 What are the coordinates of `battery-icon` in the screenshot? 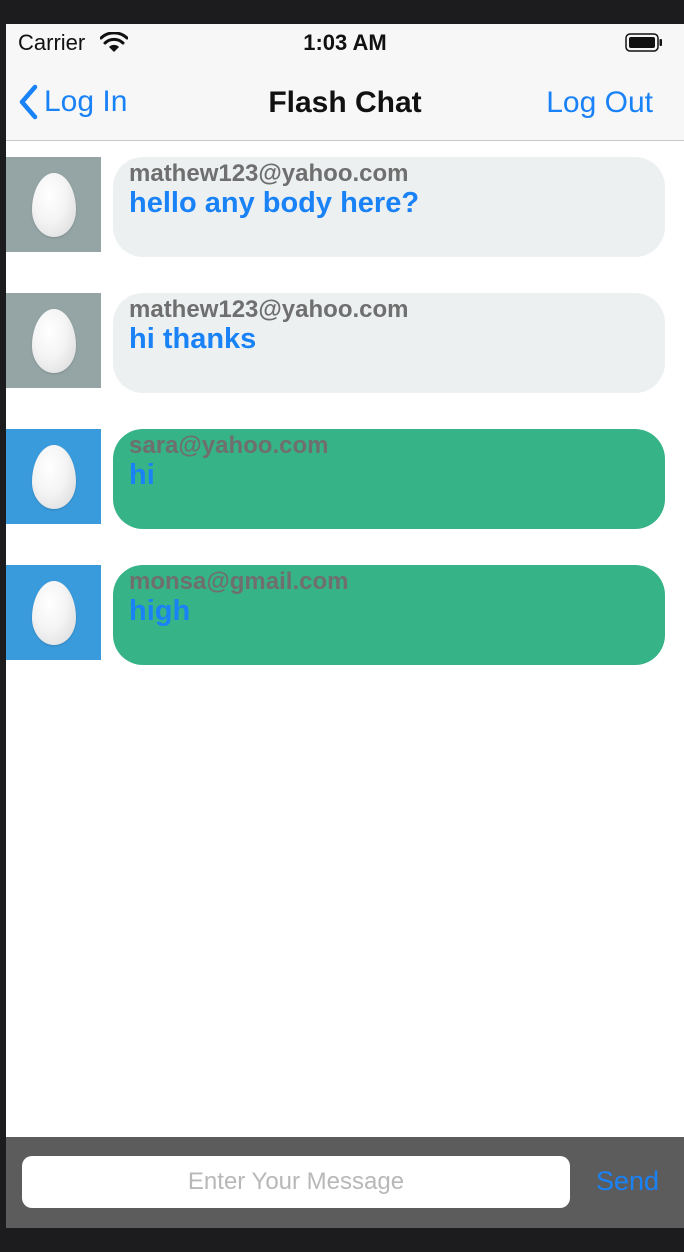 It's located at (644, 42).